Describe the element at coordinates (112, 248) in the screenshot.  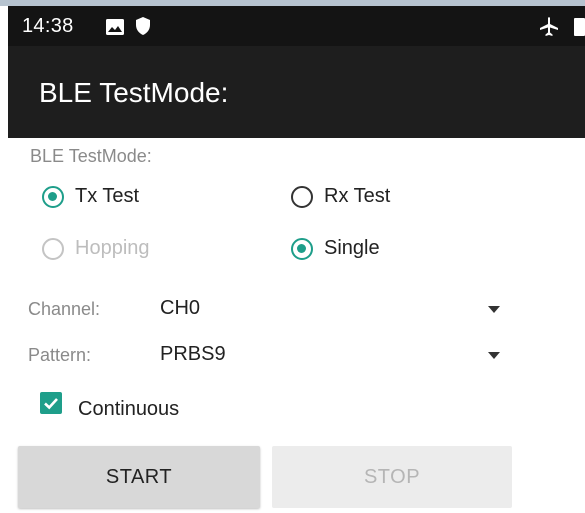
I see `radio-label: Hopping` at that location.